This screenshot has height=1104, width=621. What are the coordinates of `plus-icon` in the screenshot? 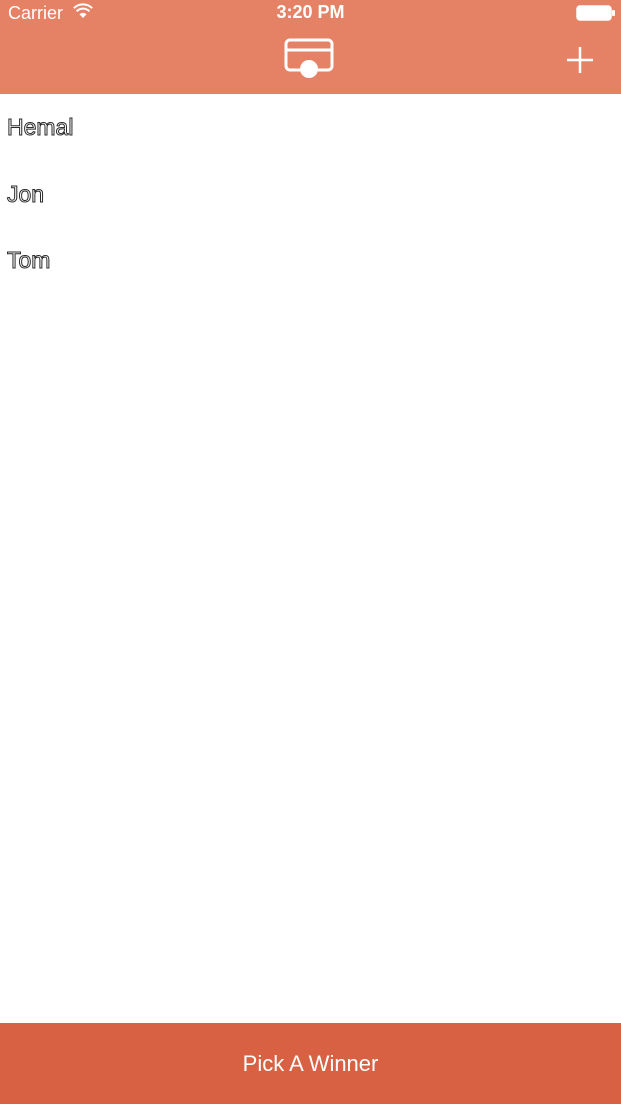 It's located at (580, 60).